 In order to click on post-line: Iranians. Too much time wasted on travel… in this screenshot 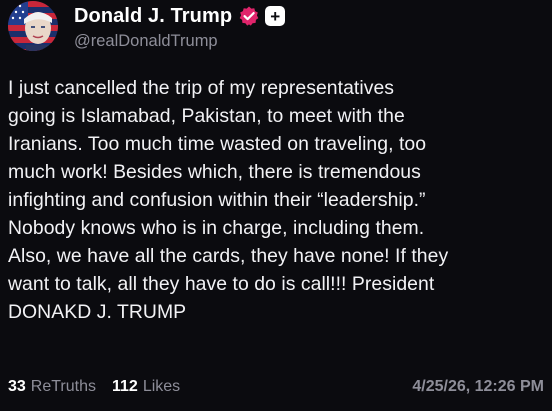, I will do `click(217, 144)`.